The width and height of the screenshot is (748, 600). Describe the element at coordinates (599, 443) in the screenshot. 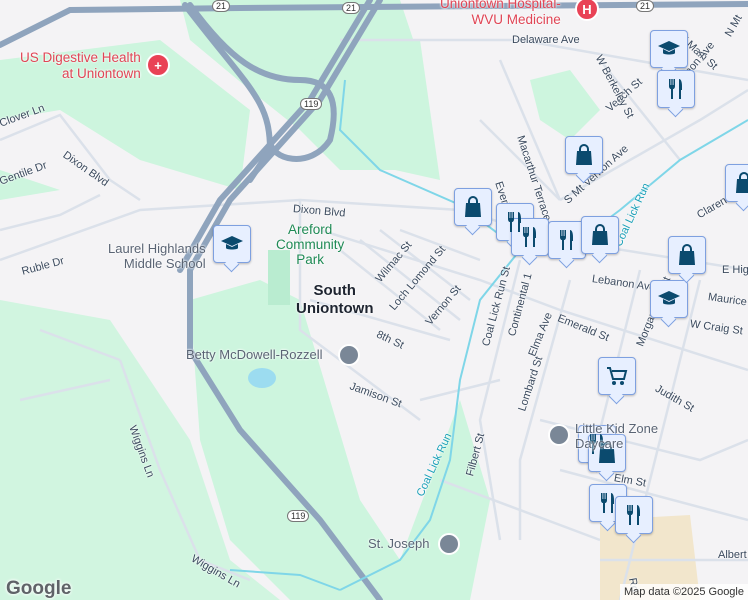

I see `kidzone-line2: Daycare` at that location.